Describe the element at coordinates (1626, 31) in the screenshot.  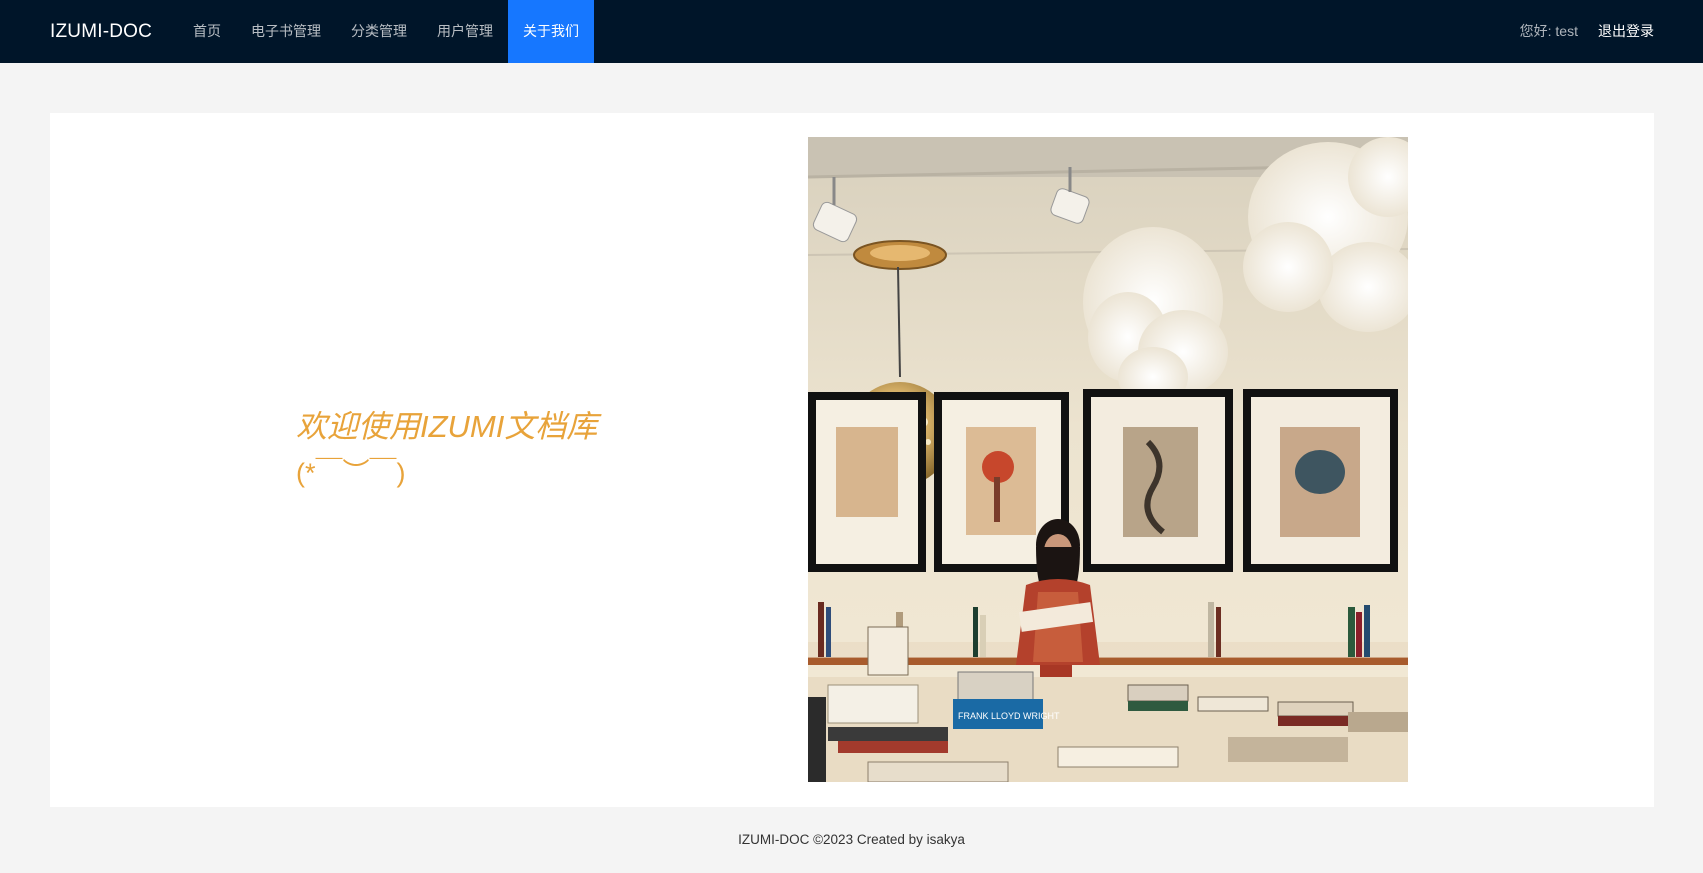
I see `logout-link: 退出登录` at that location.